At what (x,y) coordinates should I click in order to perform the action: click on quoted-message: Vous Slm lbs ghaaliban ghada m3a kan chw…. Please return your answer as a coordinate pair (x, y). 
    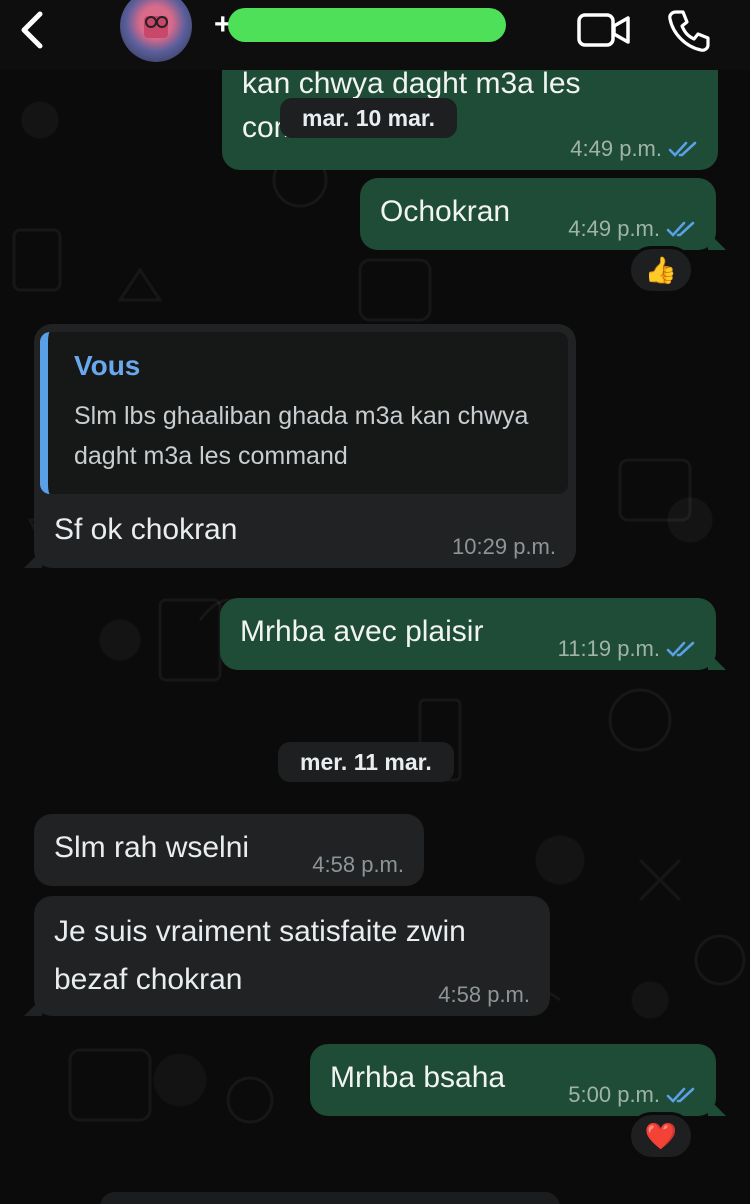
    Looking at the image, I should click on (304, 413).